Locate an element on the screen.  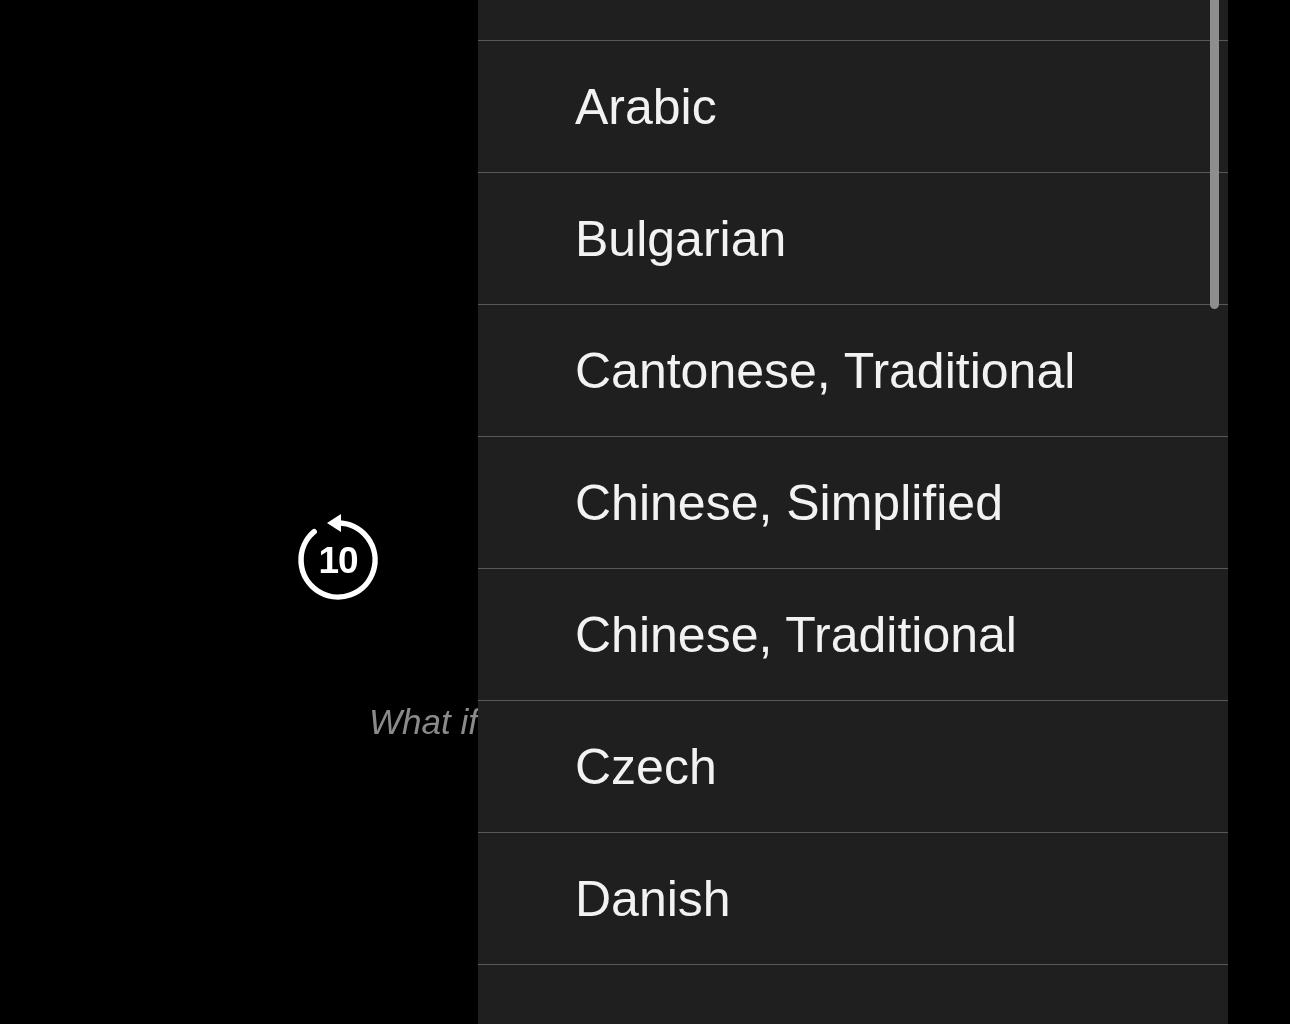
language-option: Cantonese, Traditional is located at coordinates (853, 370).